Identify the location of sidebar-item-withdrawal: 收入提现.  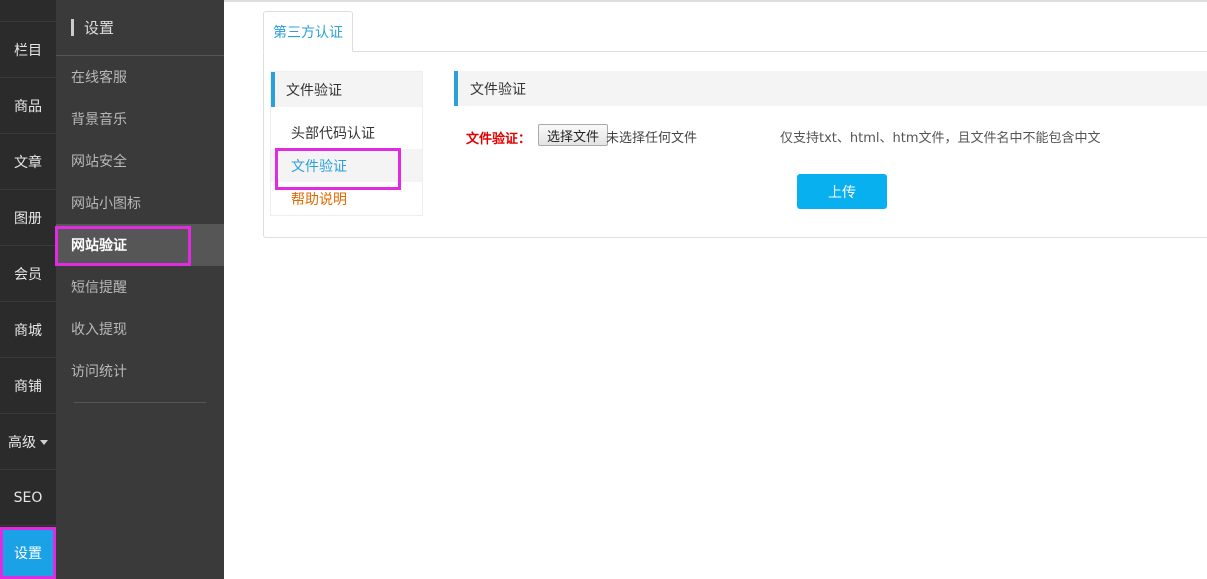
(140, 329).